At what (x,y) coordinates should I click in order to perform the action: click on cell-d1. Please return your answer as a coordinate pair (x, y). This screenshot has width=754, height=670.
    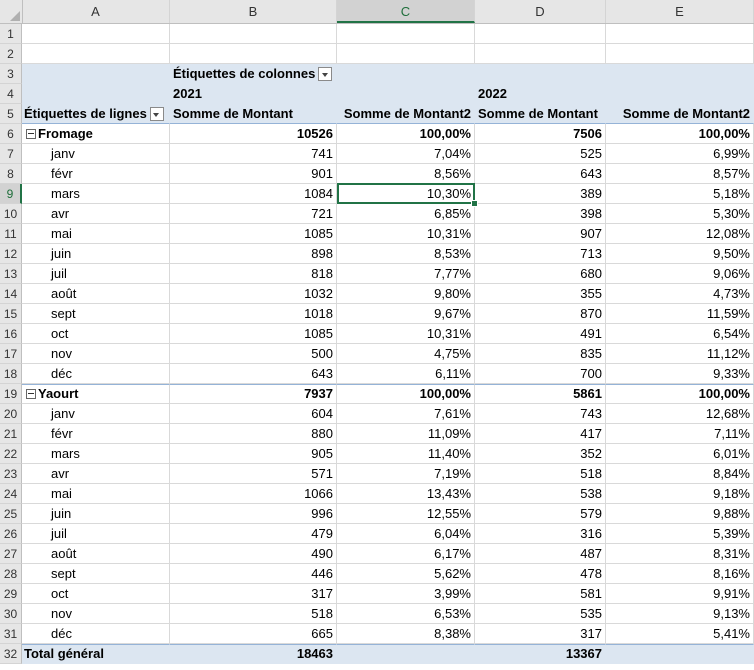
    Looking at the image, I should click on (540, 34).